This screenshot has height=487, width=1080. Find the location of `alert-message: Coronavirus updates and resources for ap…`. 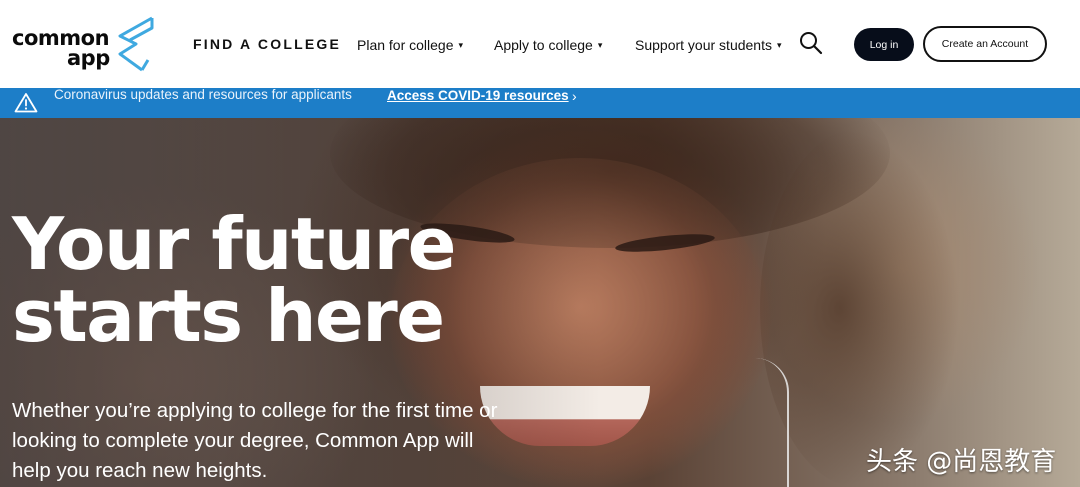

alert-message: Coronavirus updates and resources for ap… is located at coordinates (203, 94).